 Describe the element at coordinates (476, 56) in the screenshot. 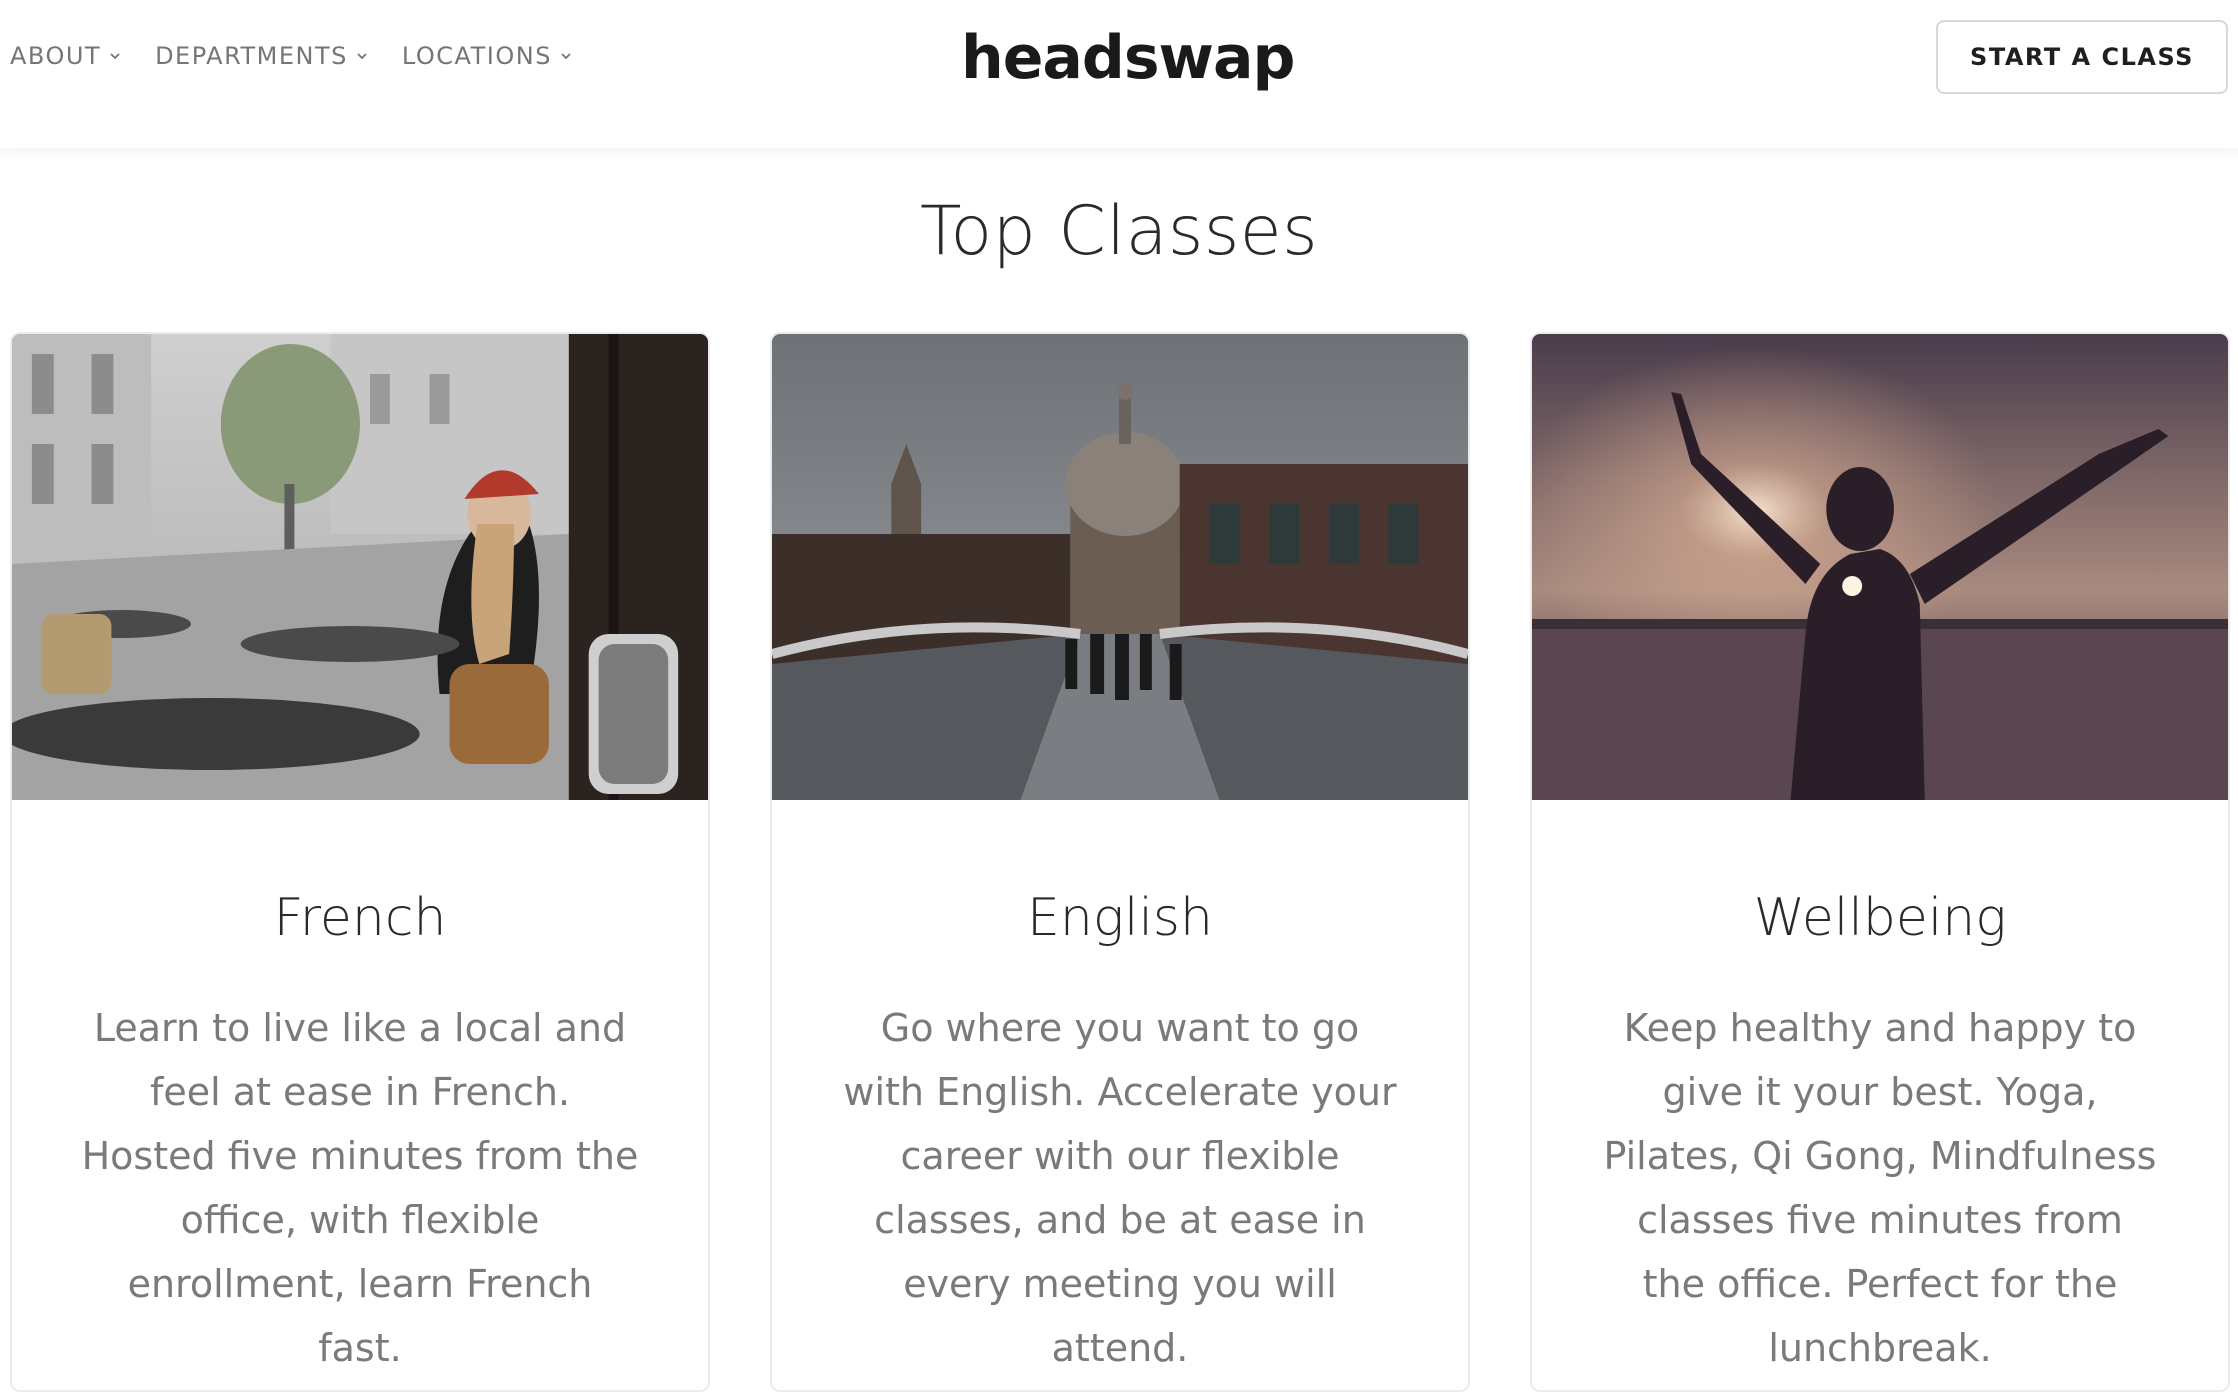

I see `nav-item-label: LOCATIONS` at that location.